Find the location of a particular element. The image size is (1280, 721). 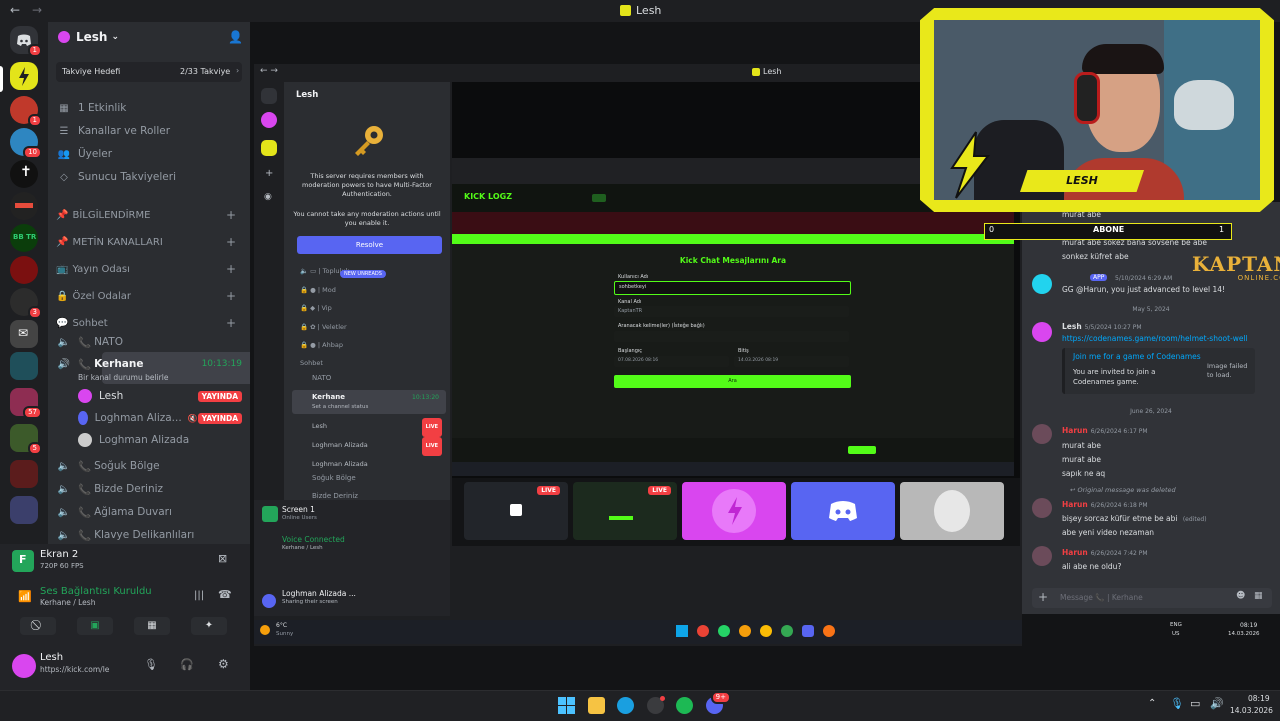

apps-icon: ▦ is located at coordinates (1258, 596).